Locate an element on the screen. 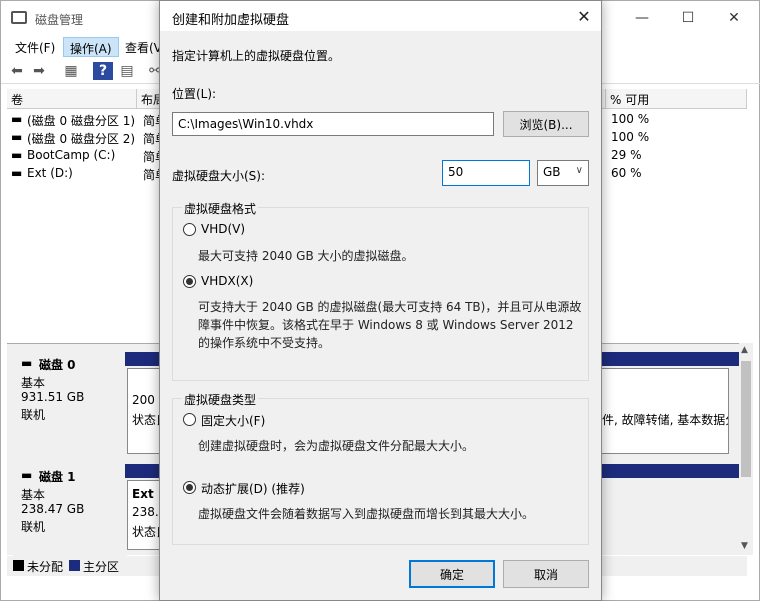 The height and width of the screenshot is (601, 760). size-label: 虚拟硬盘大小(S): is located at coordinates (219, 176).